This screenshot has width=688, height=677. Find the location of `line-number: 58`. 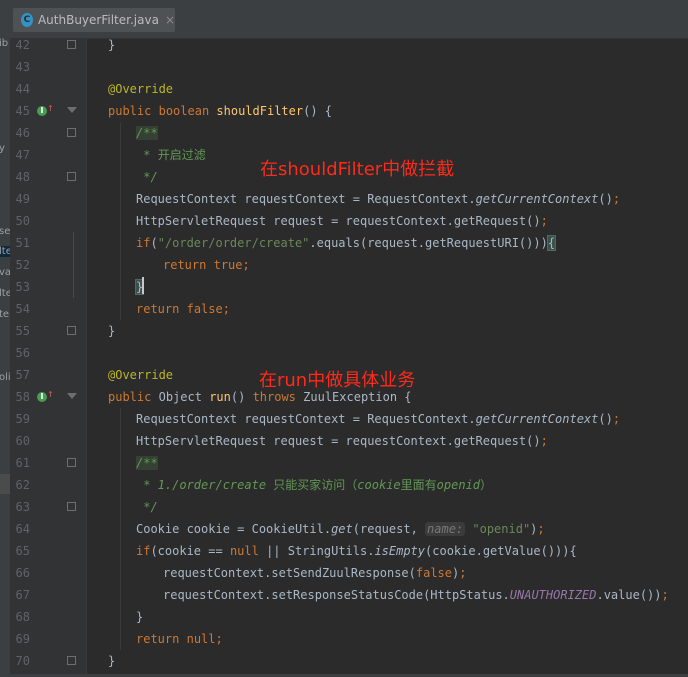

line-number: 58 is located at coordinates (22, 397).